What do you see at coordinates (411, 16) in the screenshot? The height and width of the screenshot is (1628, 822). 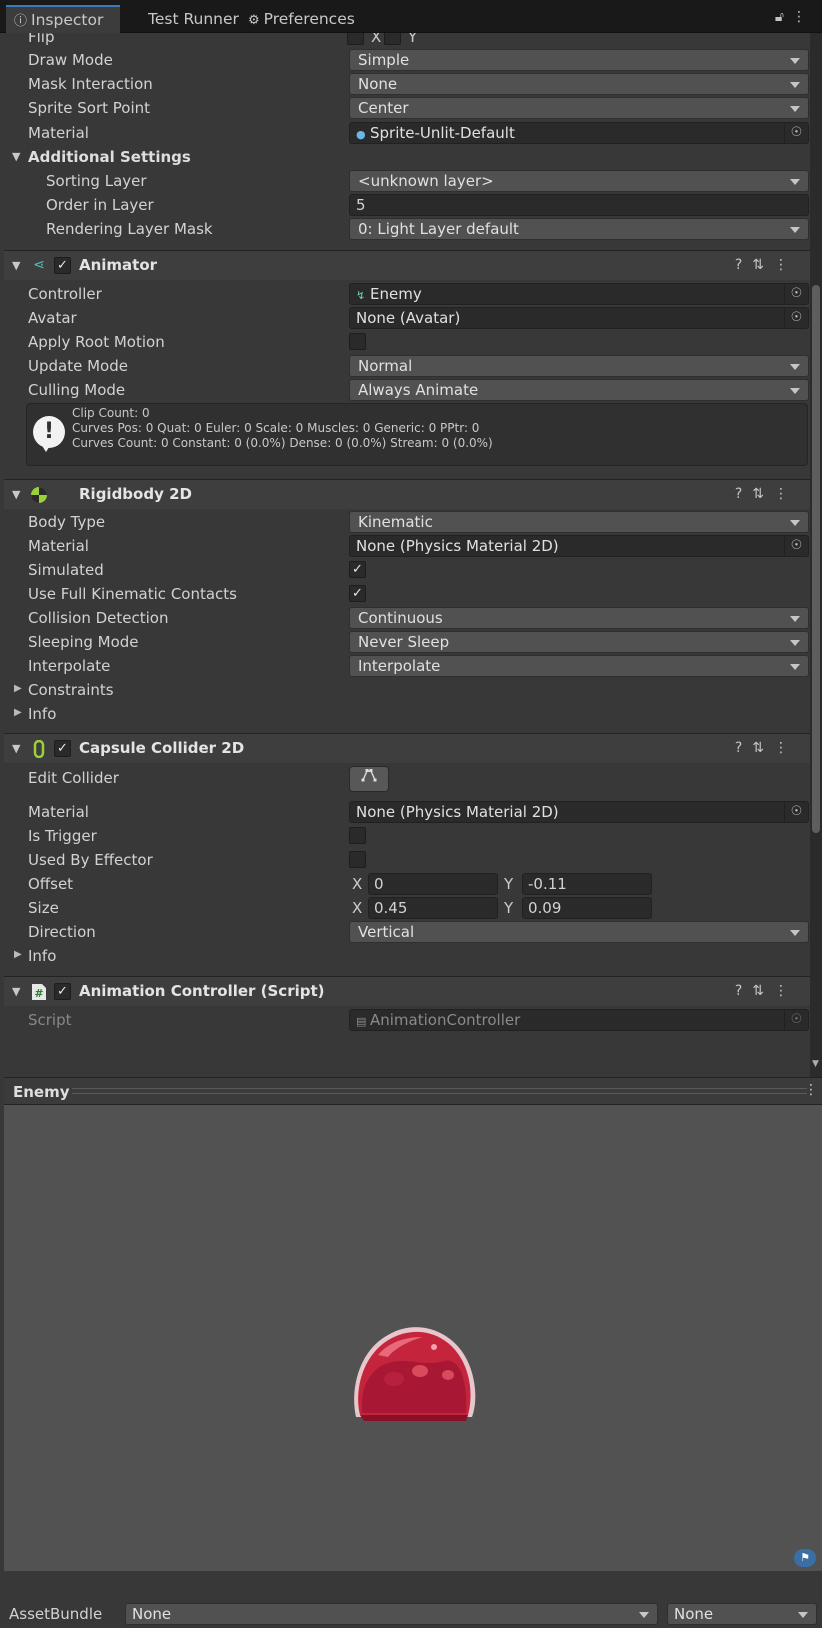 I see `tab-bar: ⓘ Inspector Test Runner ⚙ Preferences 🔓︎⋮` at bounding box center [411, 16].